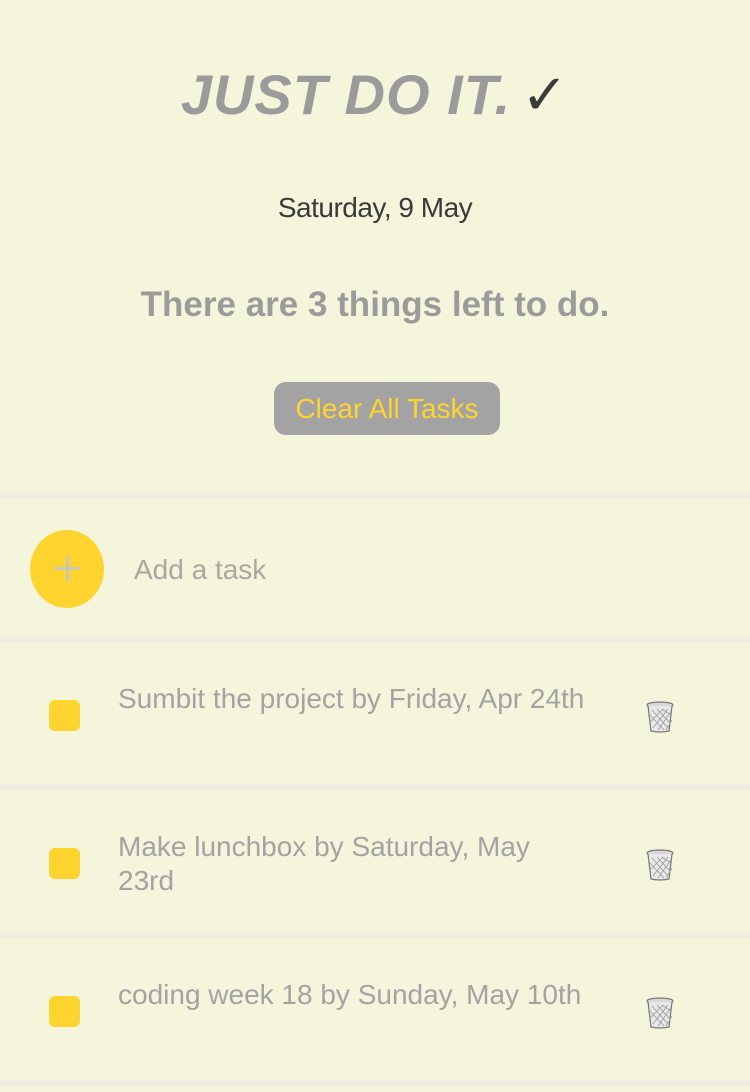 This screenshot has height=1092, width=750. I want to click on task-item: Make lunchbox by Saturday, May 23rd, so click(375, 861).